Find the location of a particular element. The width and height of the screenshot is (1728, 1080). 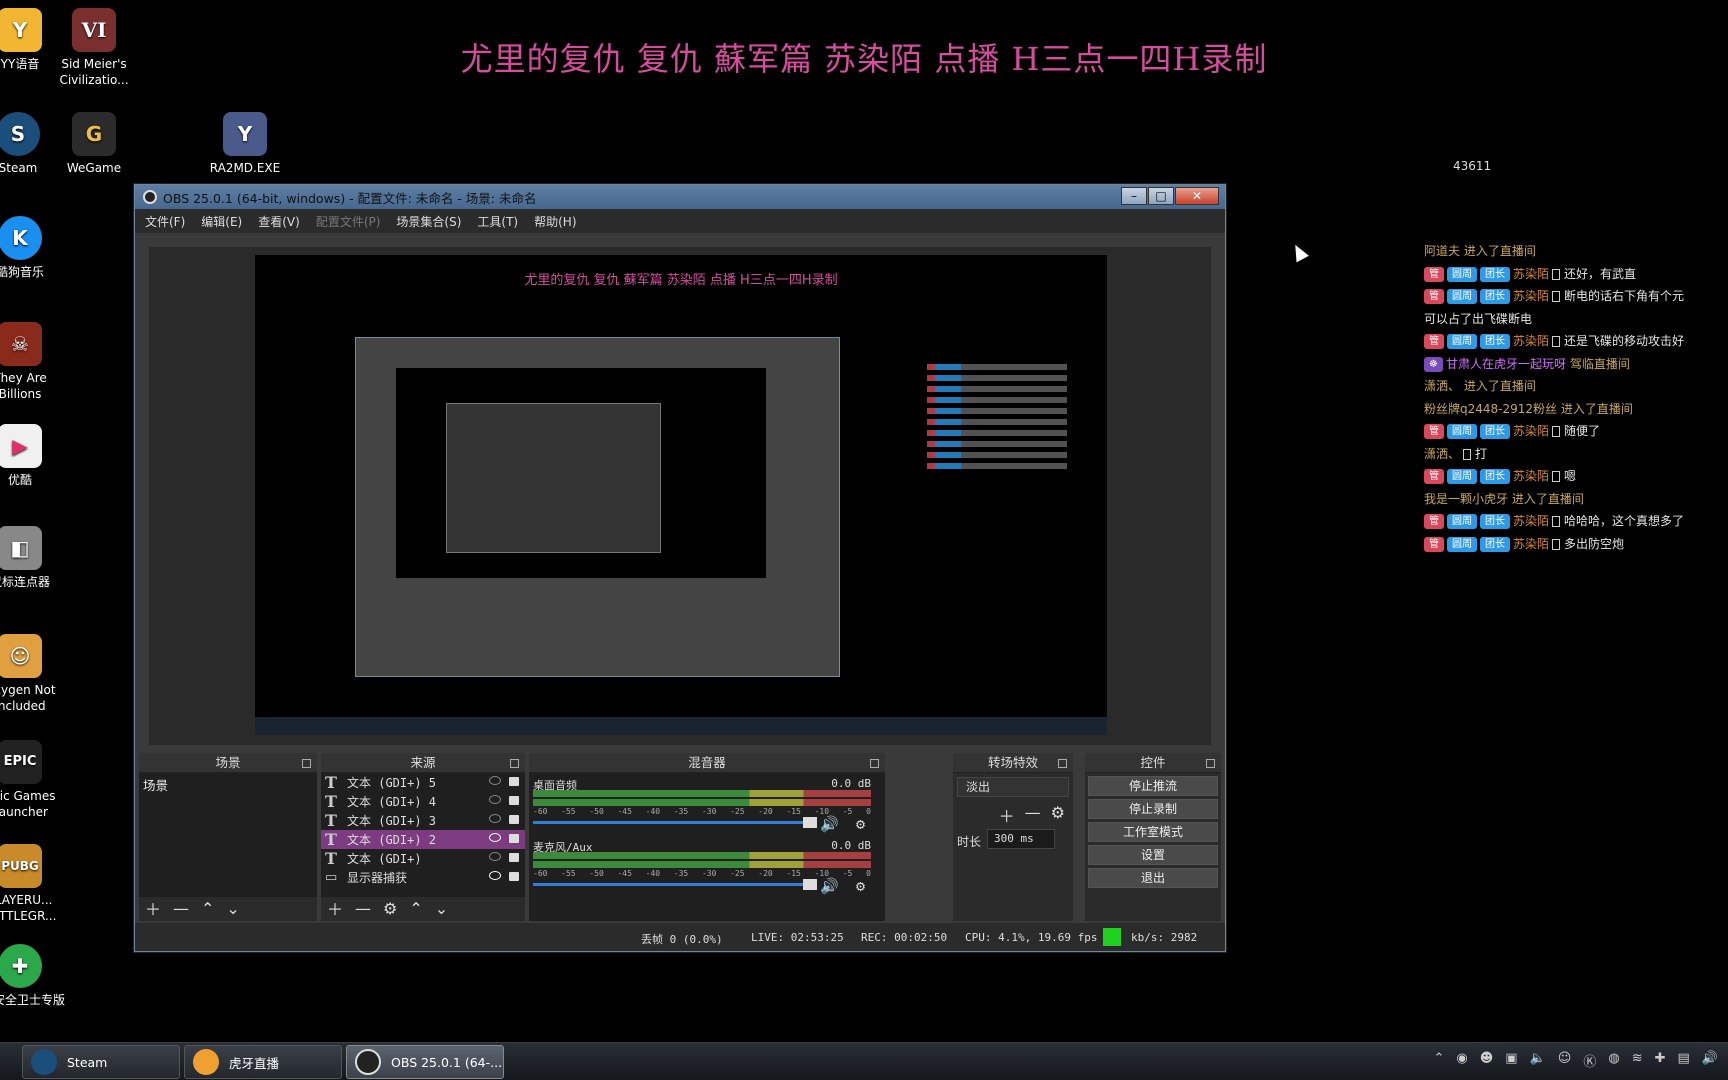

transition-select: 淡出 is located at coordinates (1013, 787).